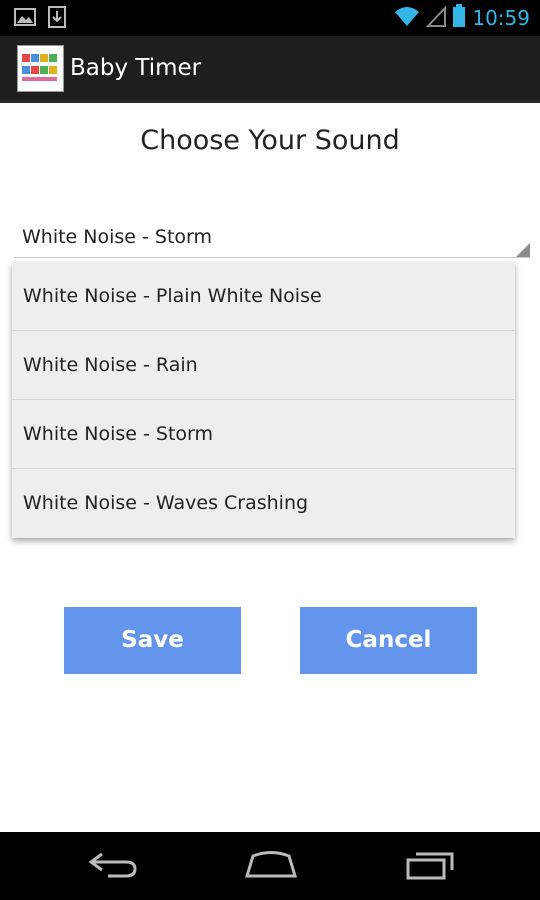 Image resolution: width=540 pixels, height=900 pixels. Describe the element at coordinates (436, 18) in the screenshot. I see `signal-icon` at that location.